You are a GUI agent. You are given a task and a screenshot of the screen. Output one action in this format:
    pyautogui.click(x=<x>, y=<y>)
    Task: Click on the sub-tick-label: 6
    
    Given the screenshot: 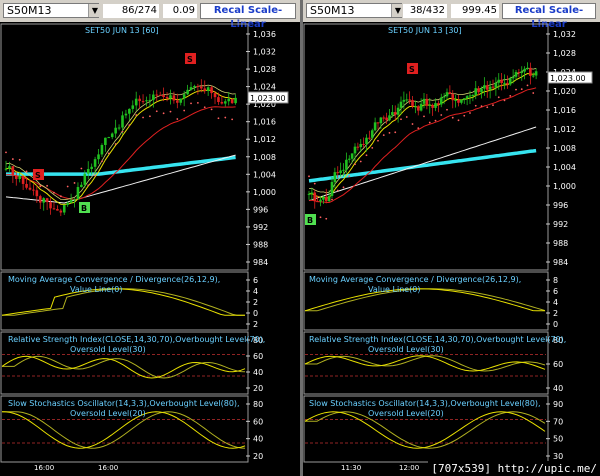 What is the action you would take?
    pyautogui.click(x=555, y=291)
    